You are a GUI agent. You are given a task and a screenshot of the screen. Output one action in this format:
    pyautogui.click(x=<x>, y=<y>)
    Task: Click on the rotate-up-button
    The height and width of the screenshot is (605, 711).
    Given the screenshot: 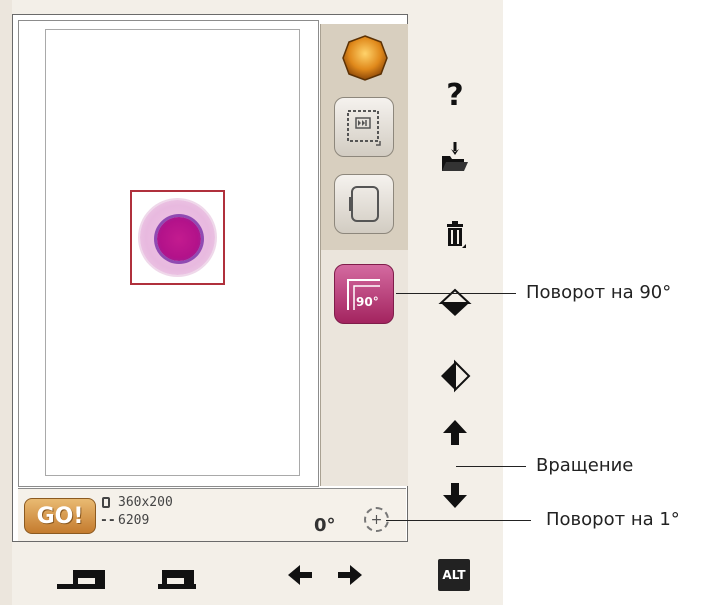 What is the action you would take?
    pyautogui.click(x=455, y=432)
    